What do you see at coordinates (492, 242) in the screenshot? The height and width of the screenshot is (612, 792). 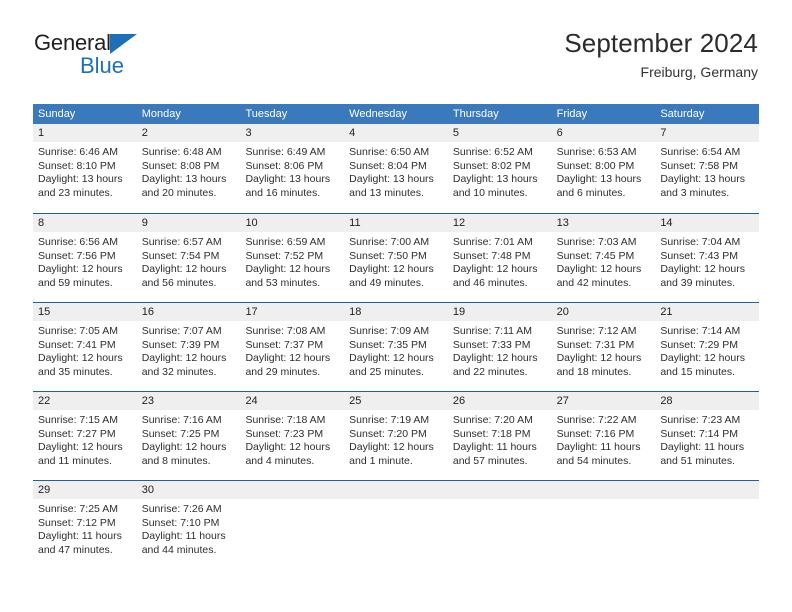 I see `sunrise-text: Sunrise: 7:01 AM` at bounding box center [492, 242].